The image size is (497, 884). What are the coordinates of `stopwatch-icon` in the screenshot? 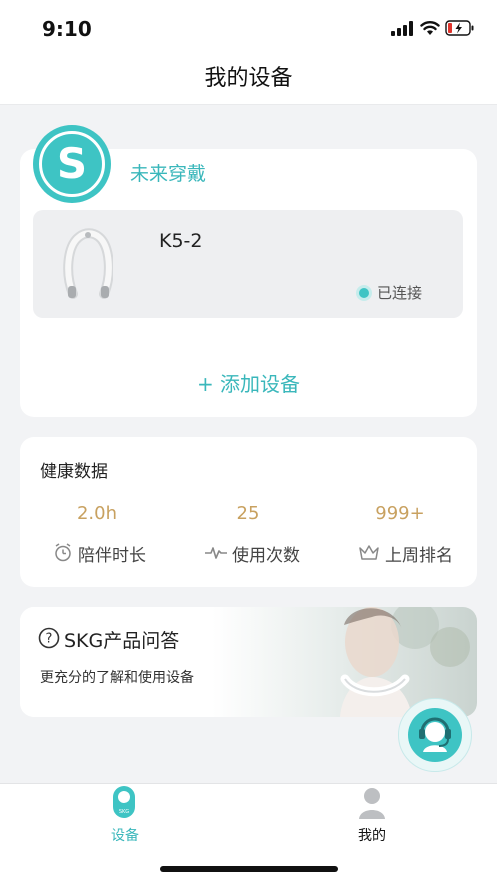 It's located at (63, 552).